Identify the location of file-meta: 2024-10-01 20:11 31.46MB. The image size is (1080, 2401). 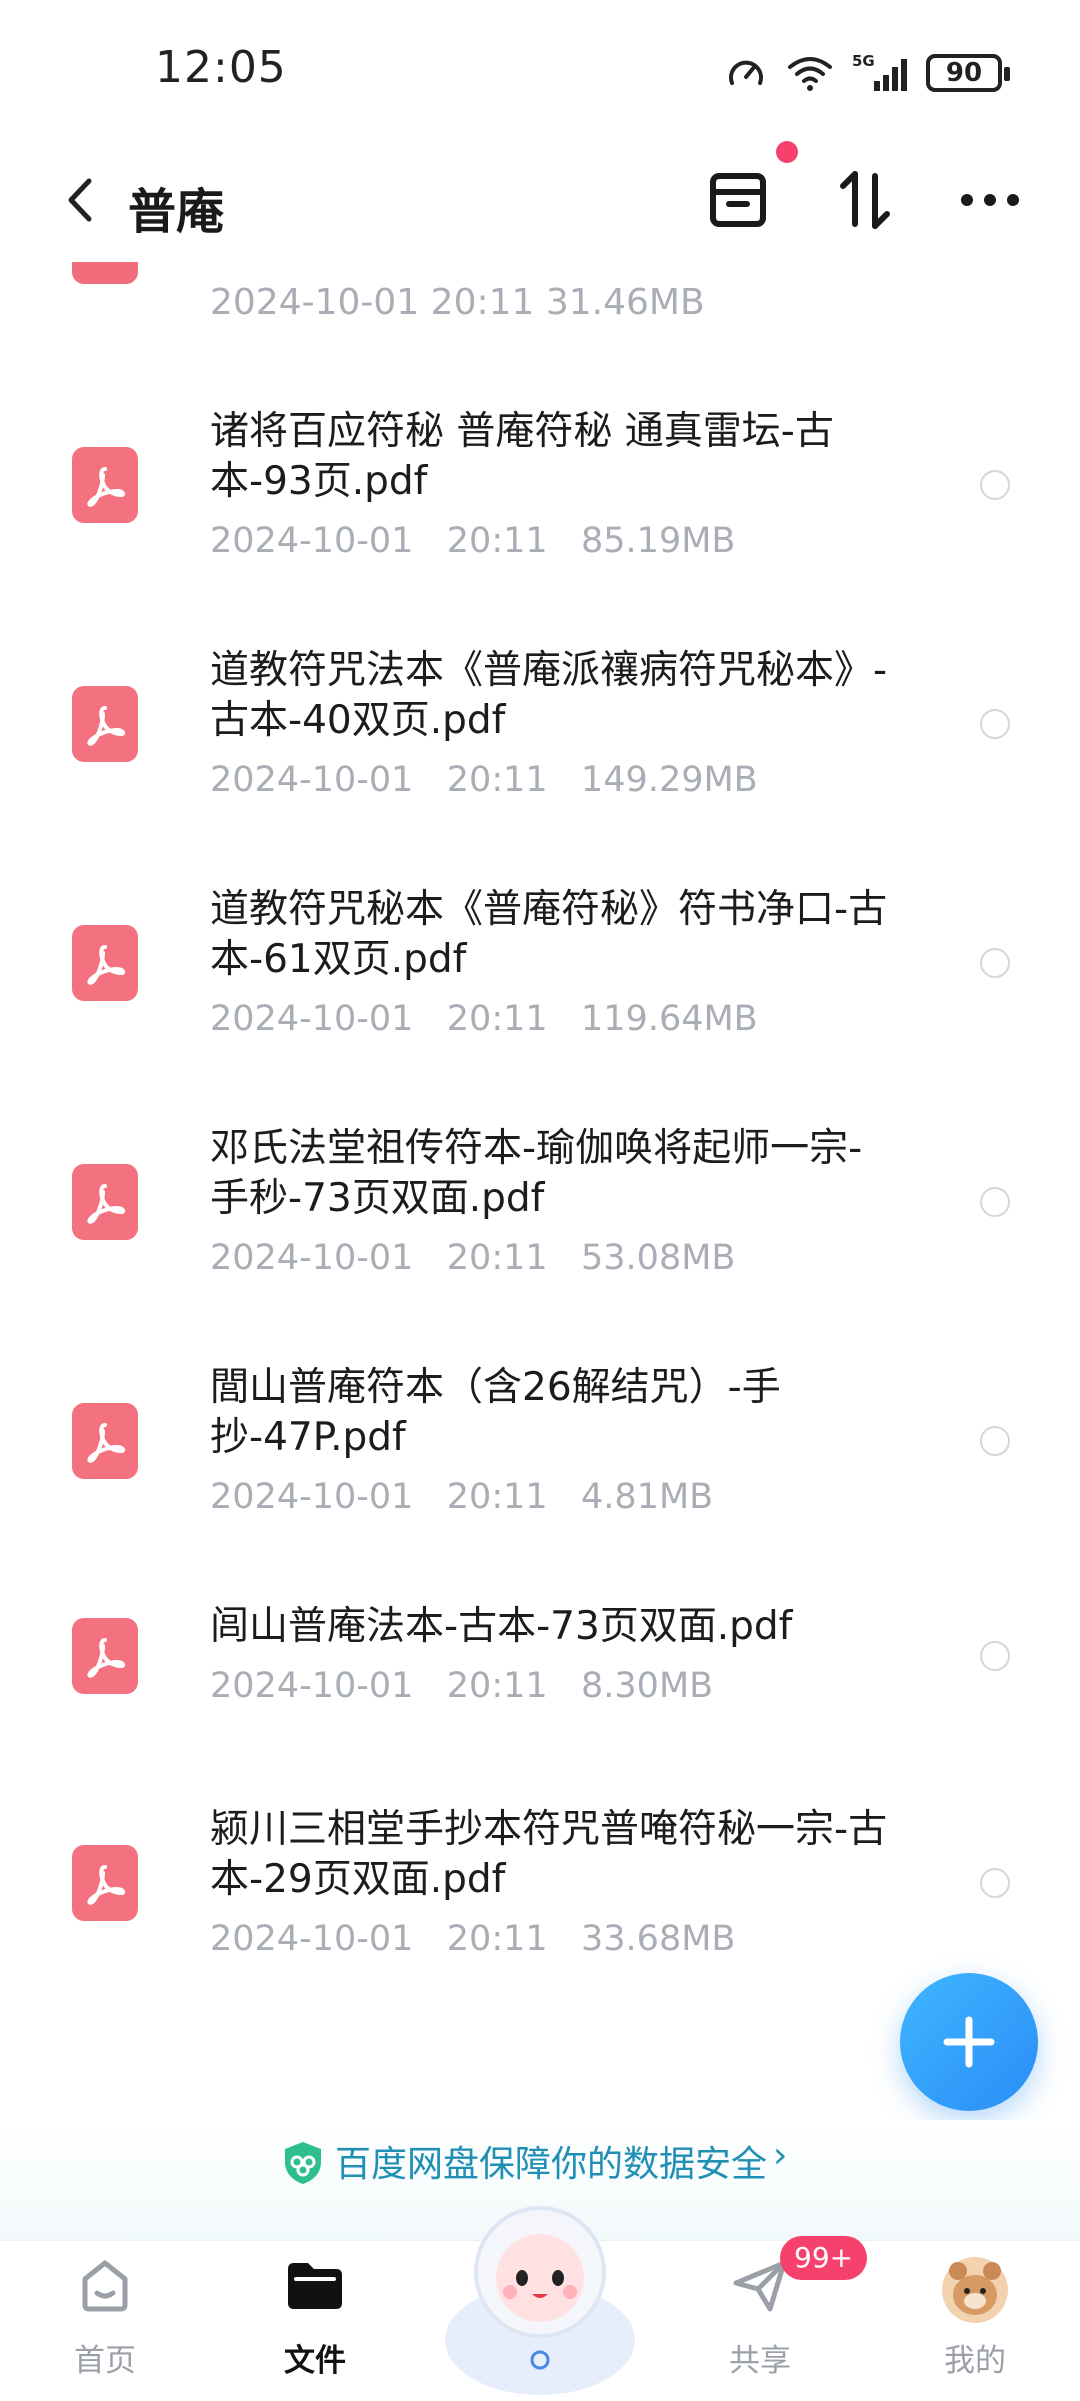
(457, 302).